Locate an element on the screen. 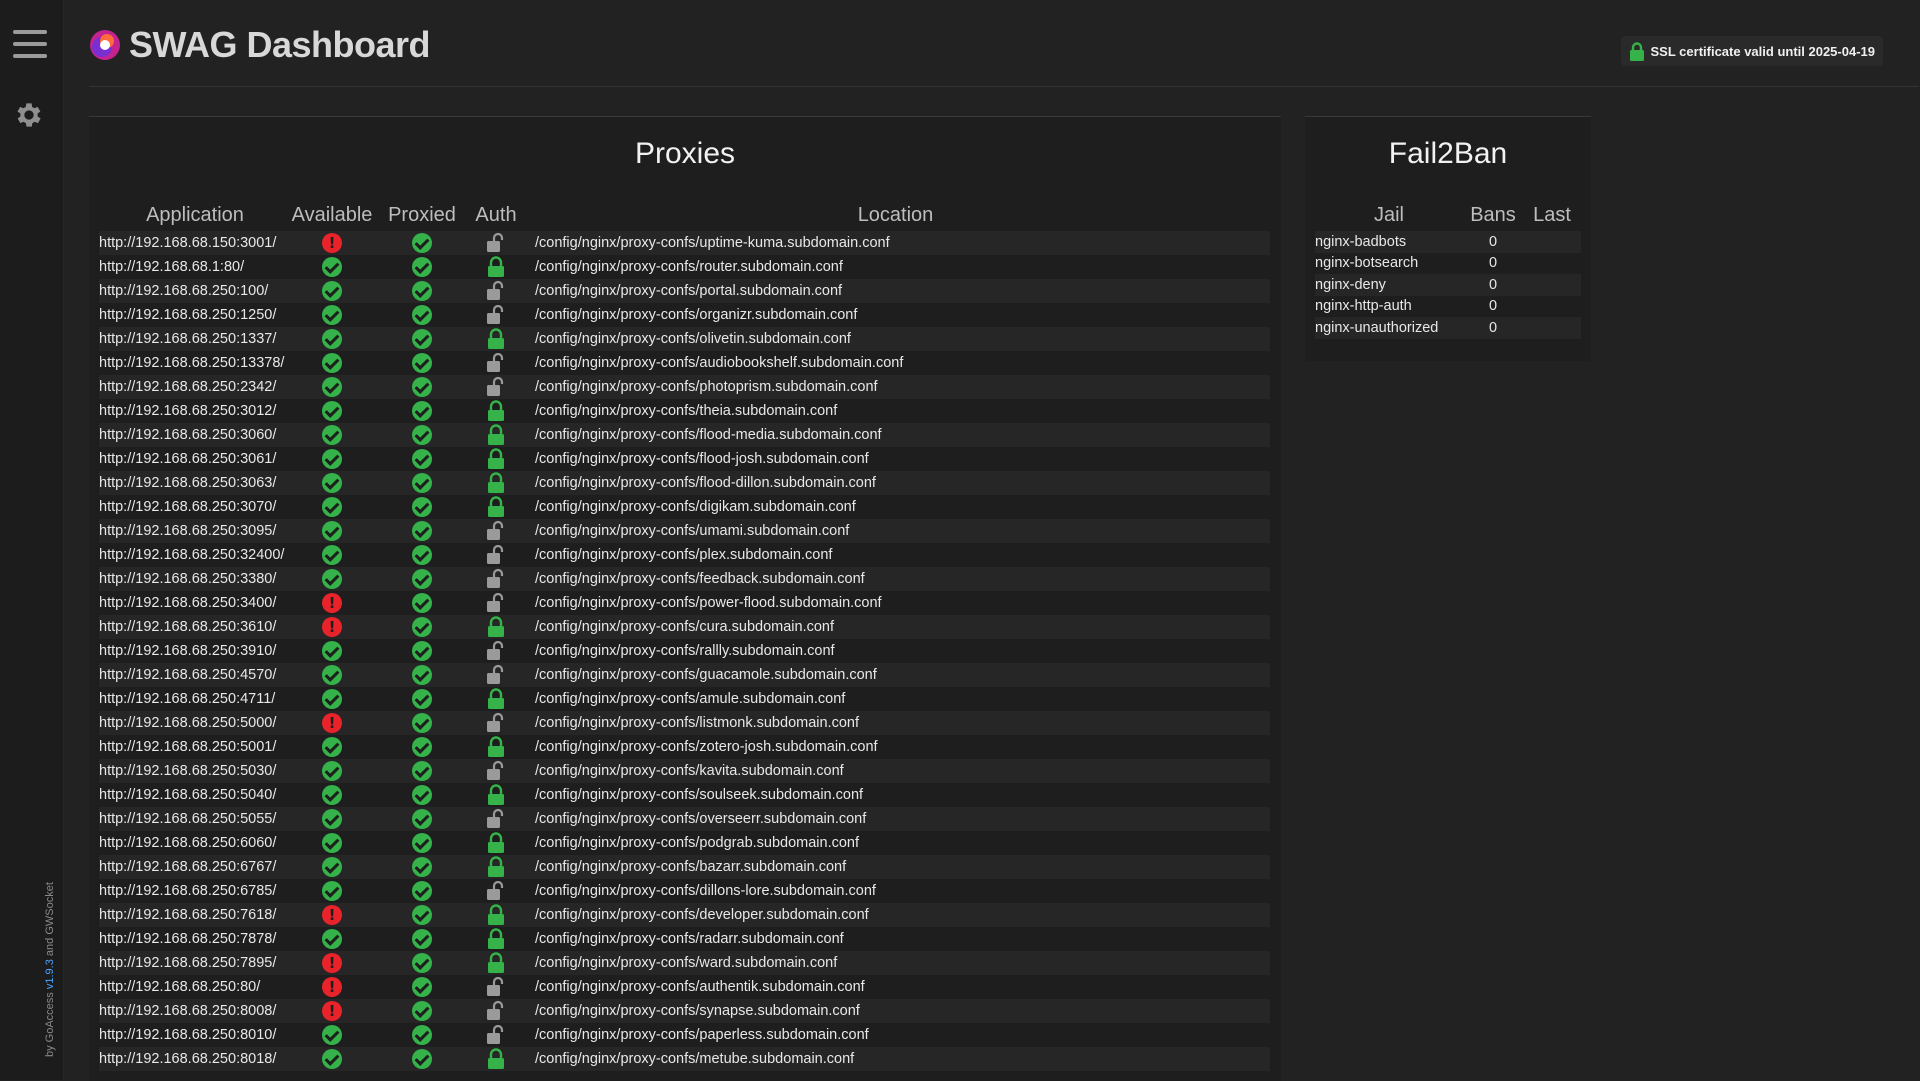  proxy-application-link: http://192.168.68.250:5040/ is located at coordinates (195, 795).